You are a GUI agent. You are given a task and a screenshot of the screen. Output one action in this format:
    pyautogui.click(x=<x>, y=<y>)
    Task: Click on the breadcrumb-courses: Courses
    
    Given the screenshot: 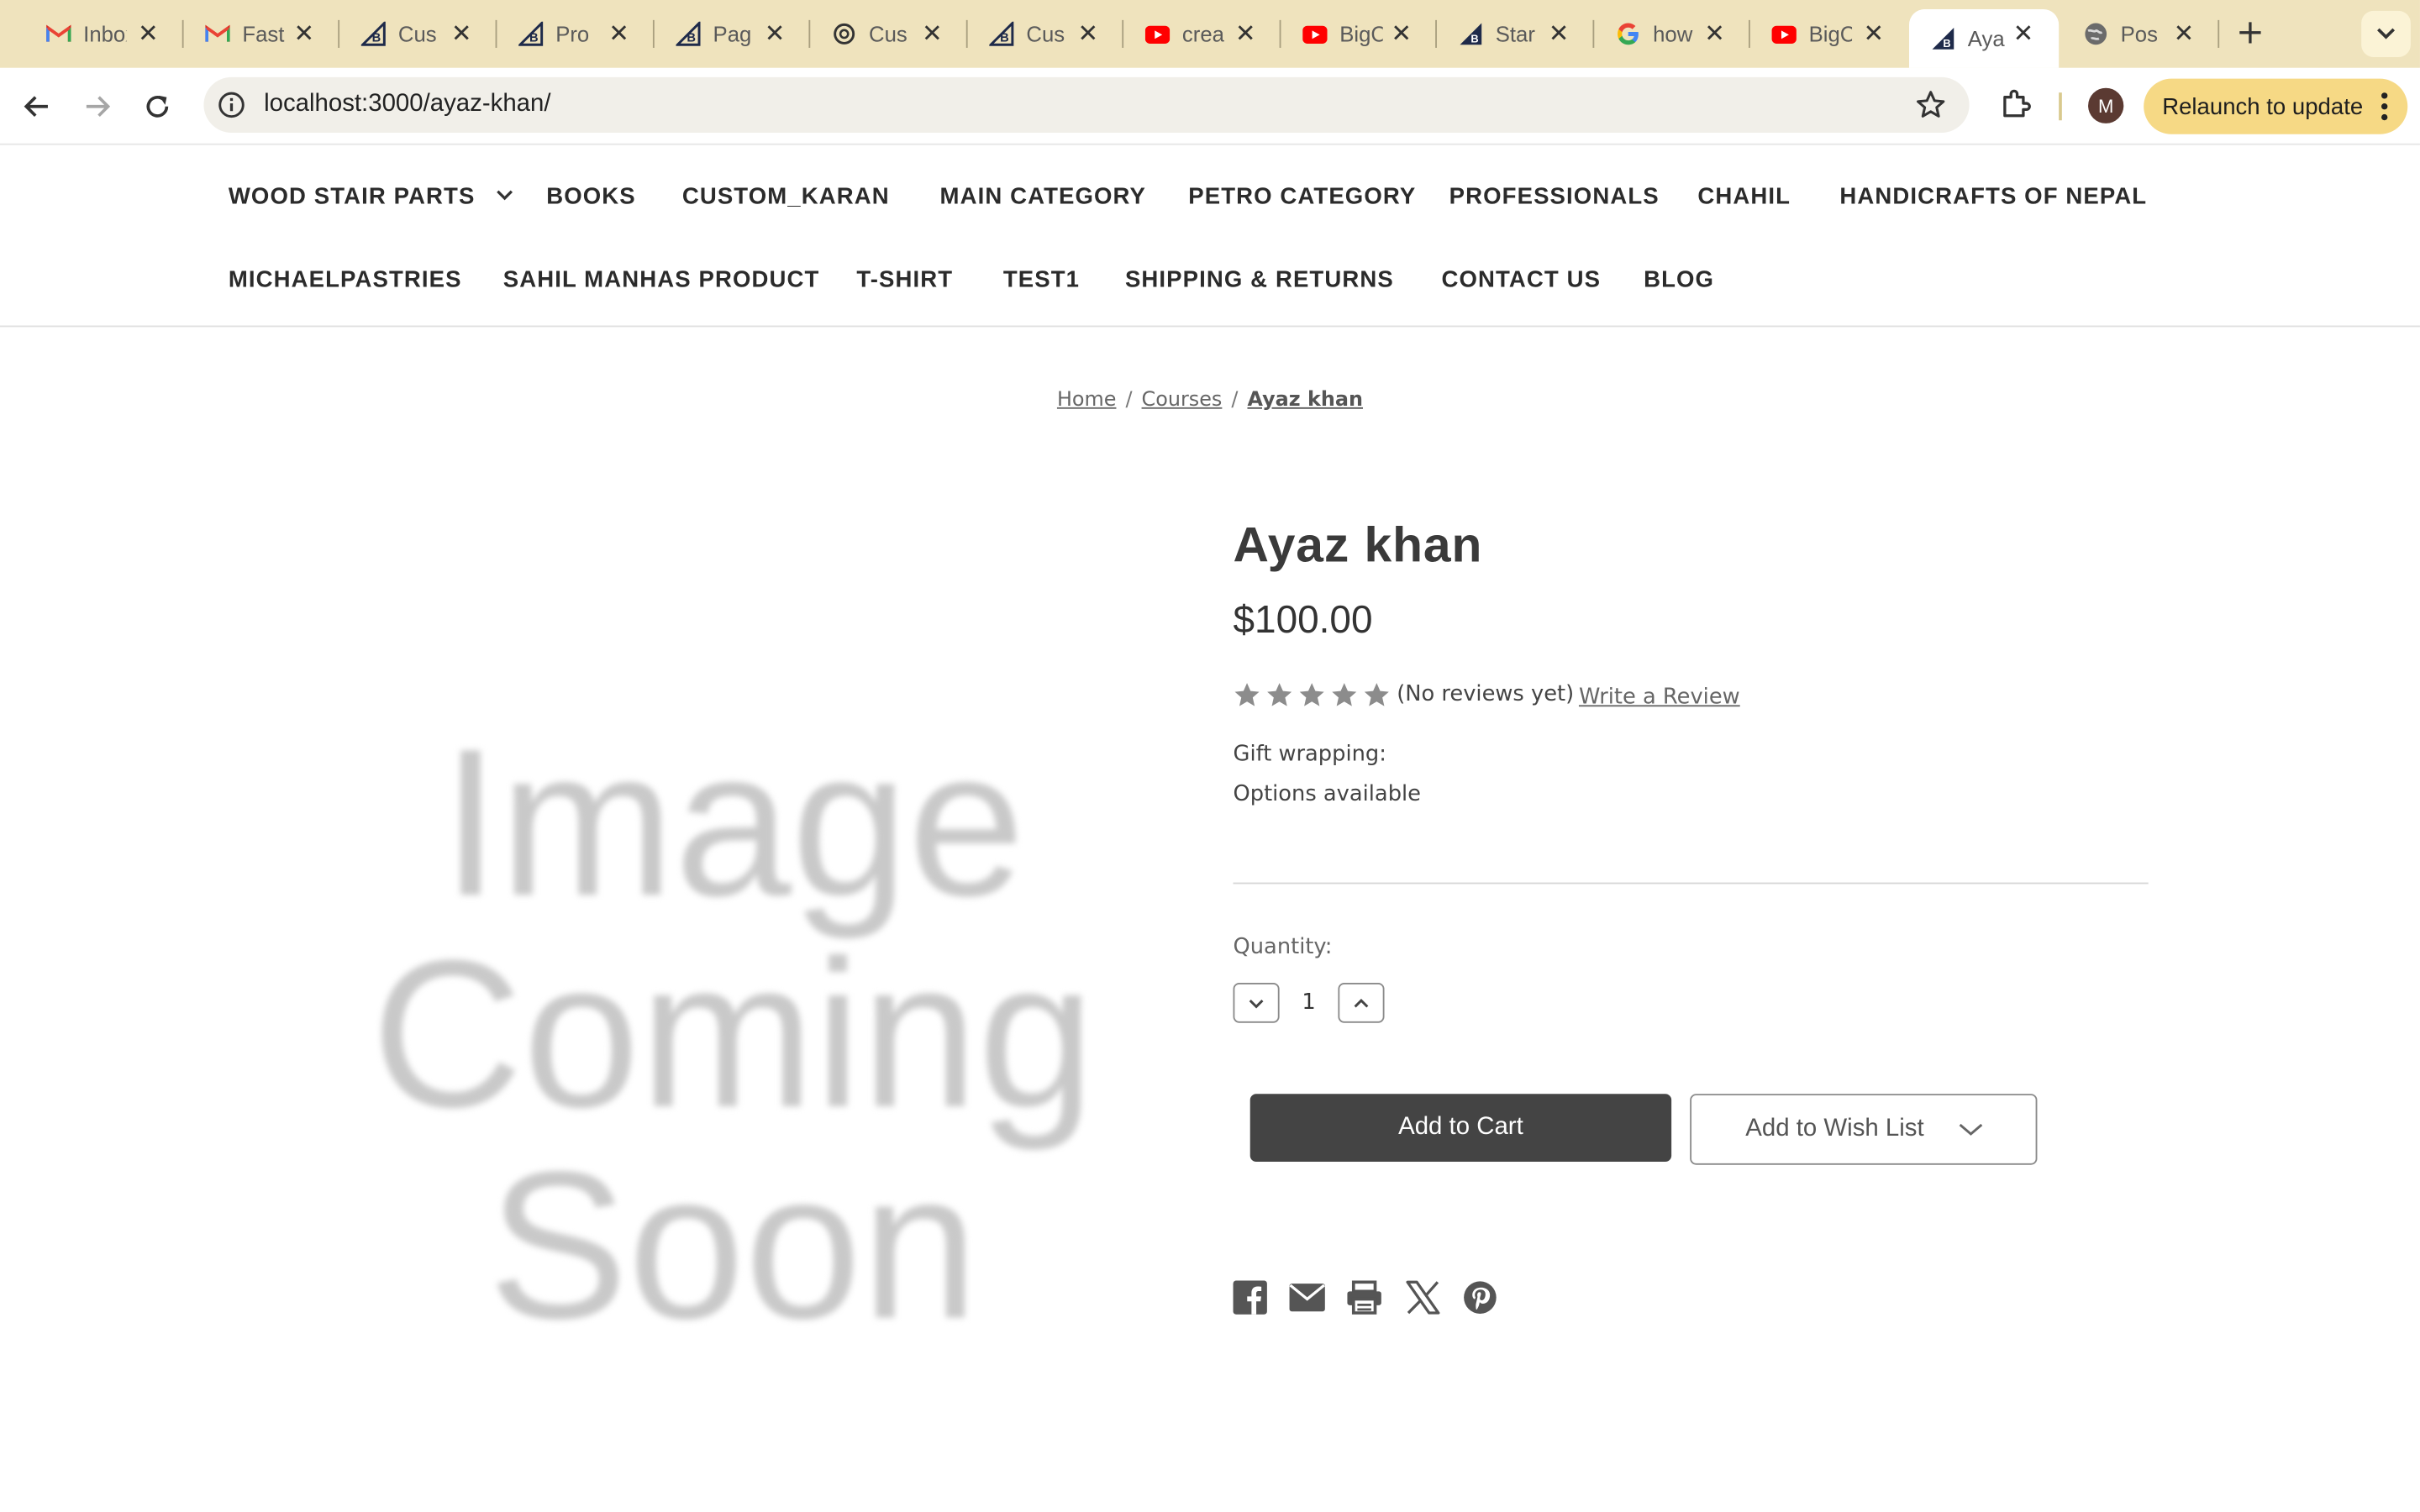 What is the action you would take?
    pyautogui.click(x=1182, y=400)
    